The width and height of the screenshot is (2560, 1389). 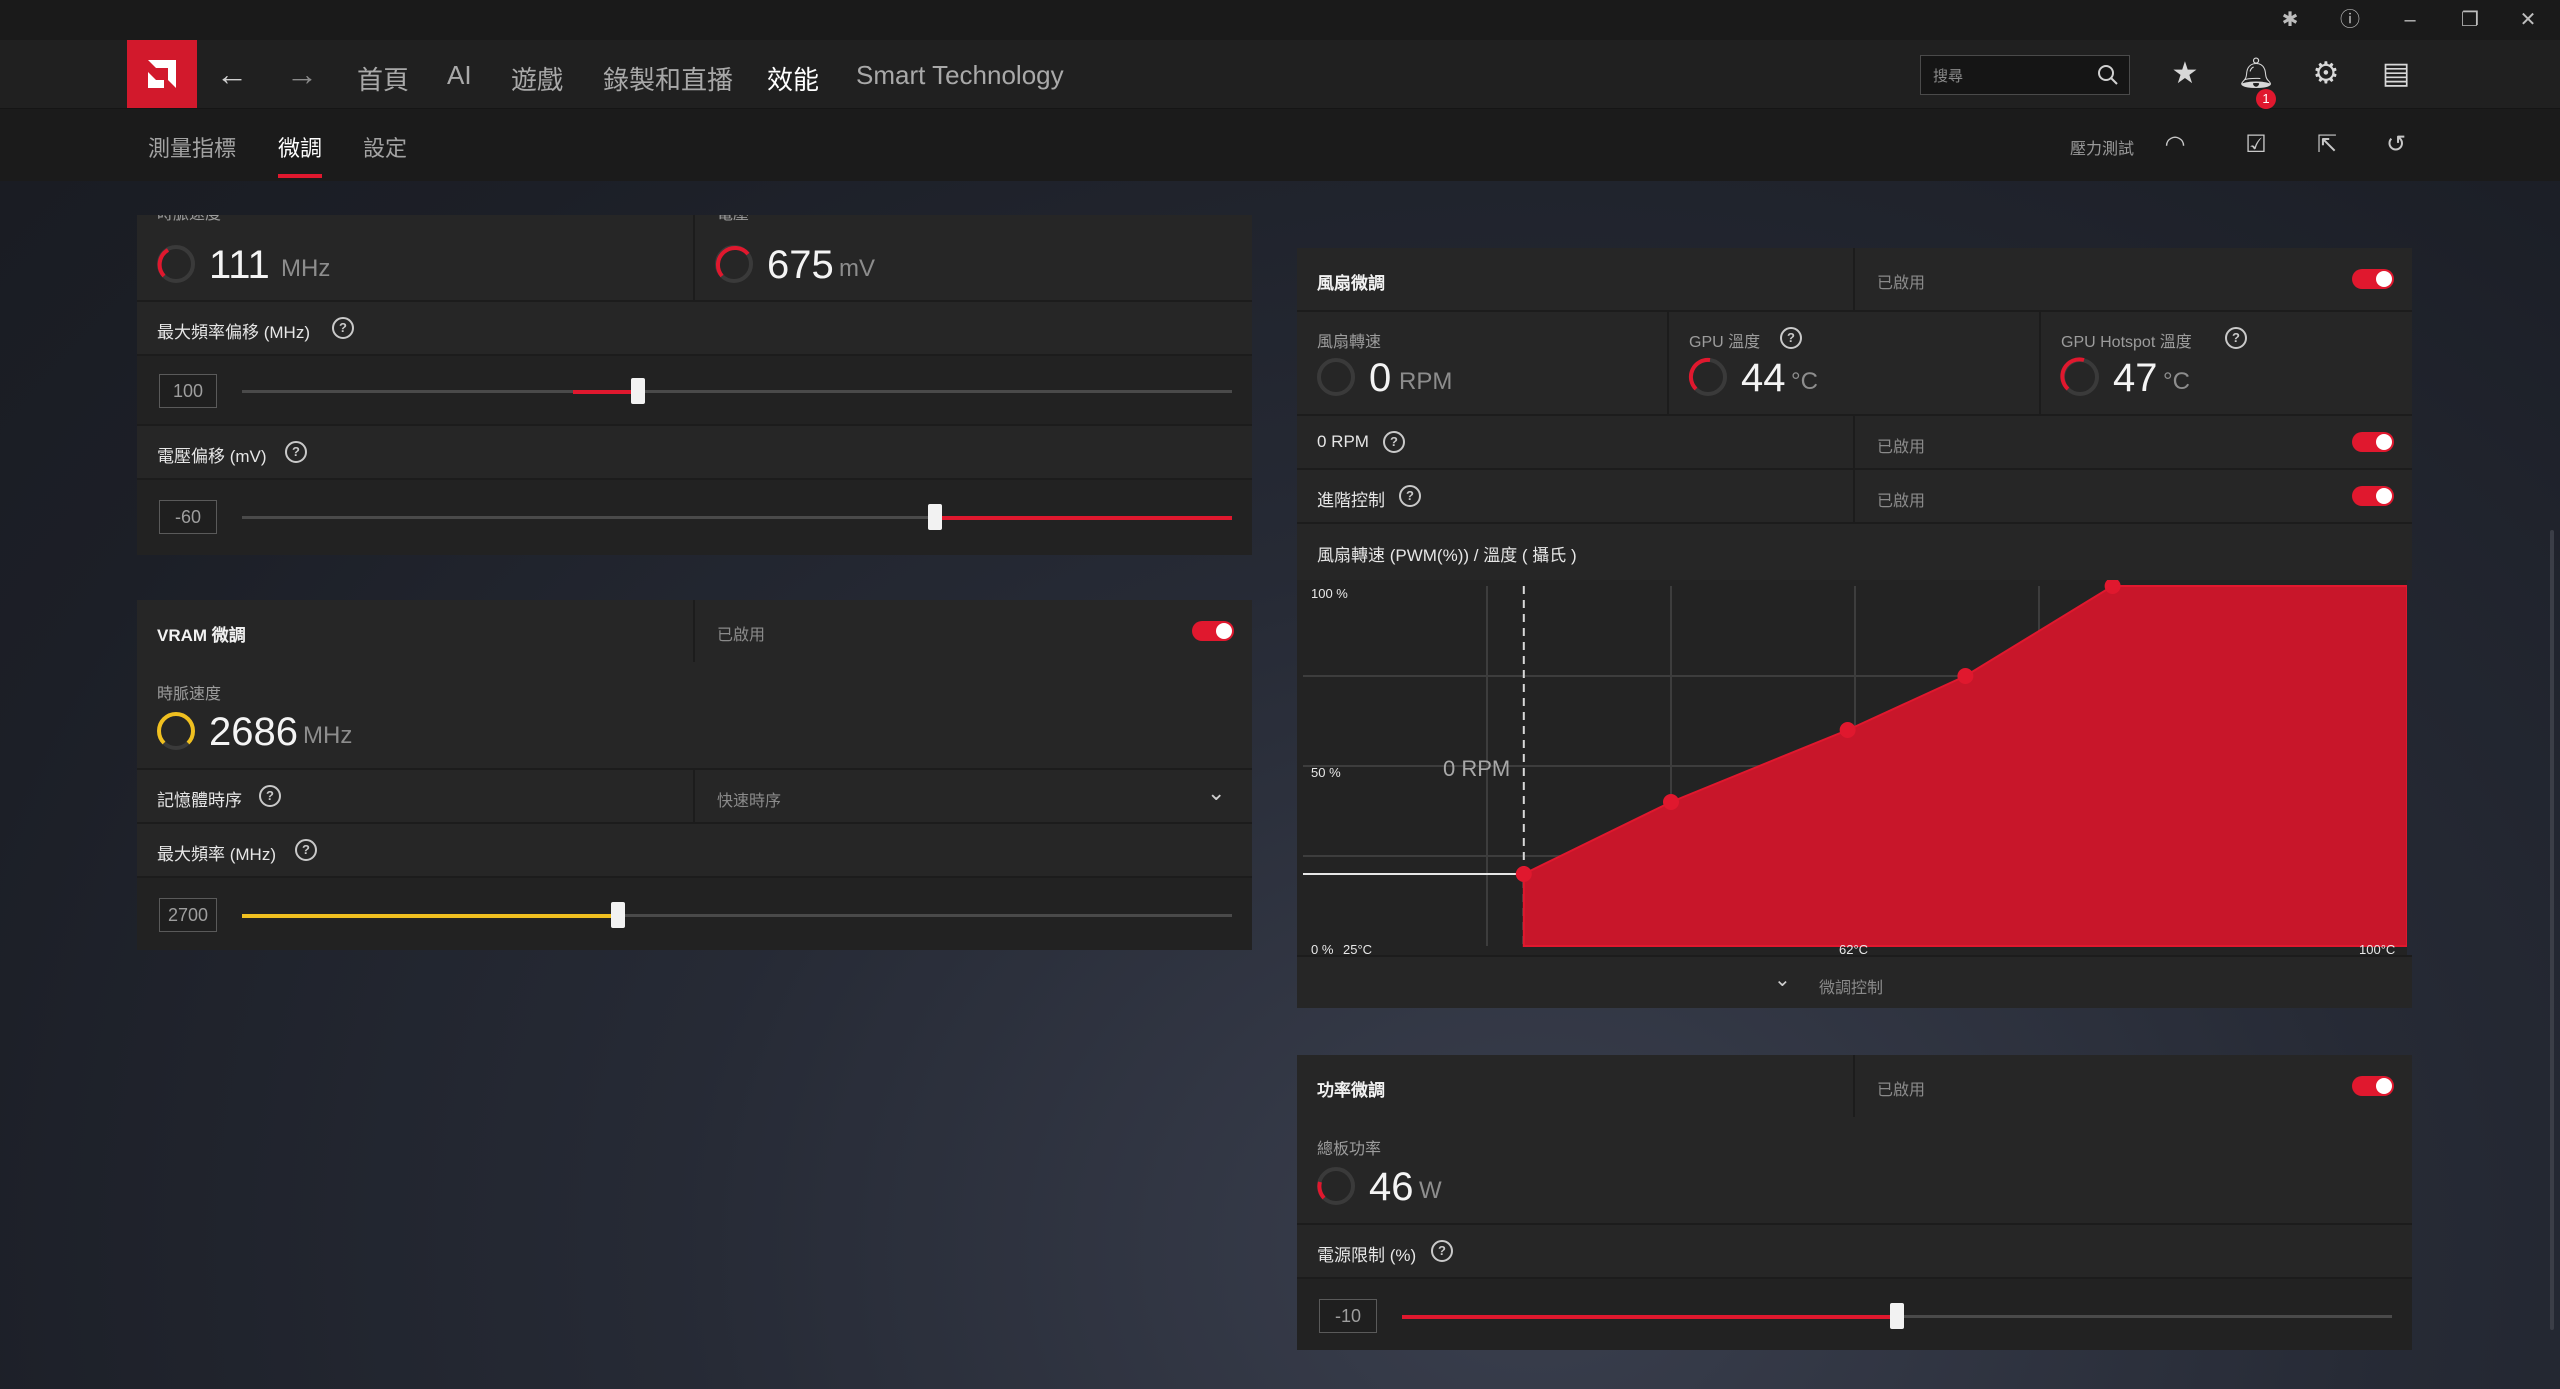 I want to click on board-power-value: 46, so click(x=1391, y=1187).